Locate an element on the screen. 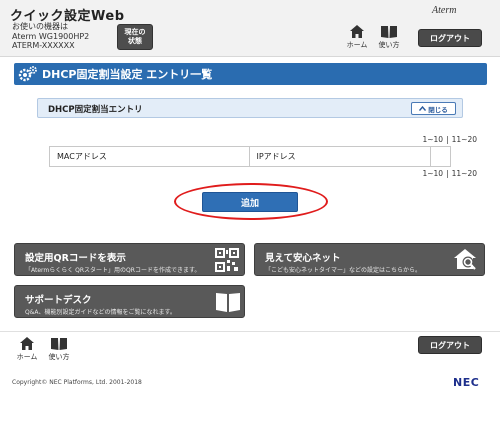  qr-tile-title: 設定用QRコードを表示 is located at coordinates (75, 258).